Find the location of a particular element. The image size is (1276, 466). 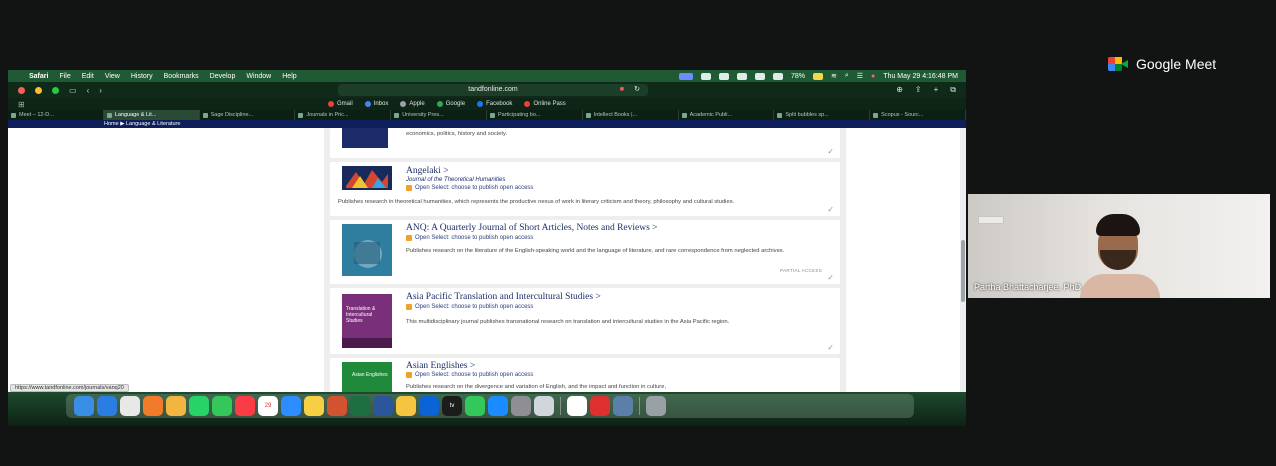

firefox-icon is located at coordinates (153, 406).